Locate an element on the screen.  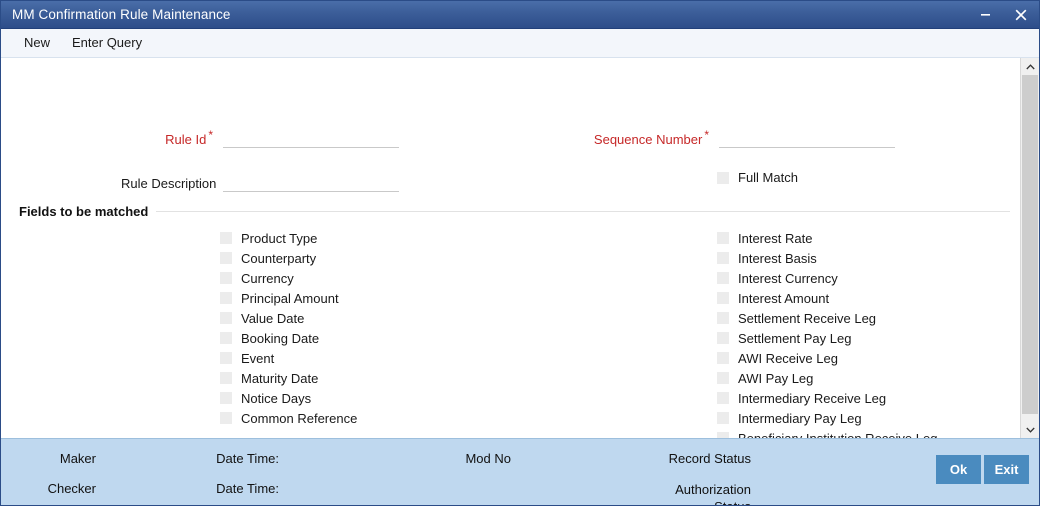
window-controls is located at coordinates (1003, 14).